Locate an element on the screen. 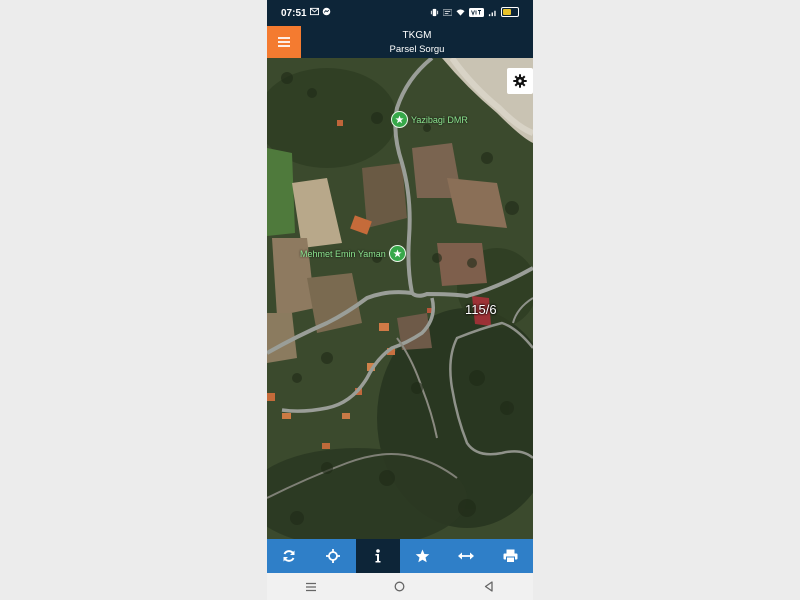 Image resolution: width=800 pixels, height=600 pixels. locate-icon is located at coordinates (333, 556).